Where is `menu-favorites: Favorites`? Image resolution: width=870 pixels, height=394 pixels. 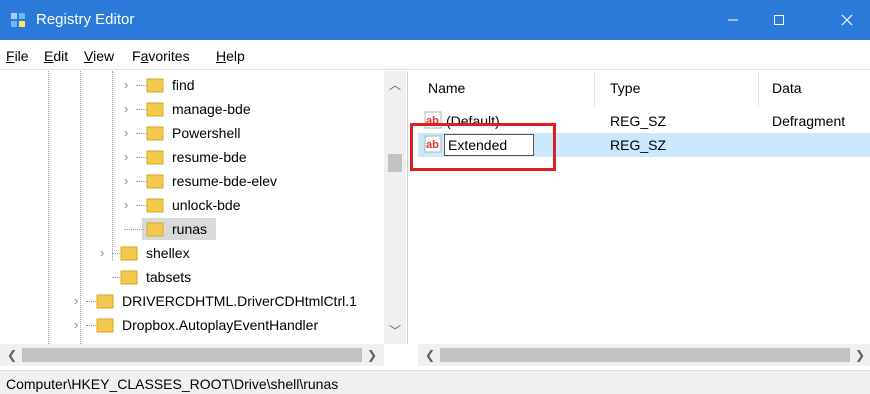
menu-favorites: Favorites is located at coordinates (161, 56).